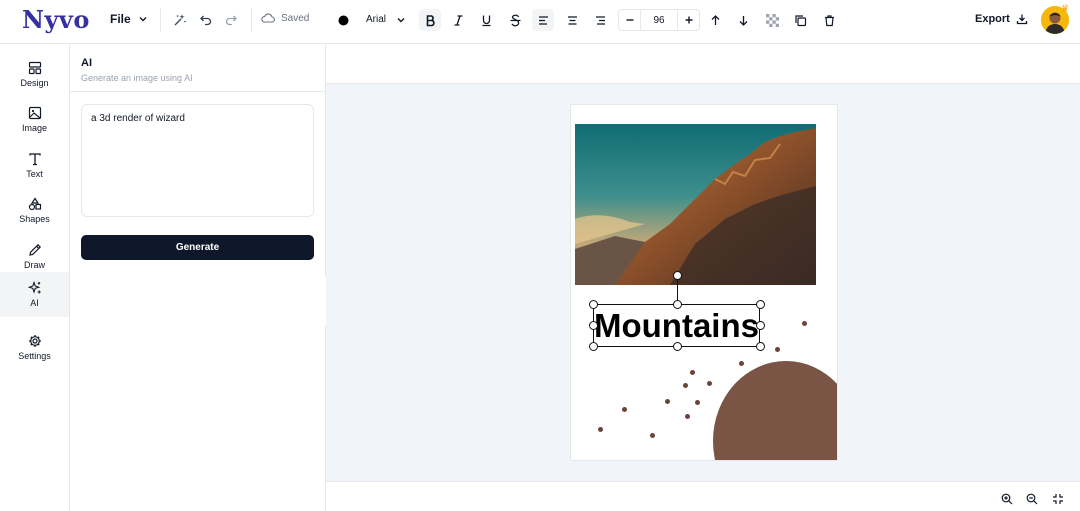  What do you see at coordinates (772, 20) in the screenshot?
I see `transparency-button` at bounding box center [772, 20].